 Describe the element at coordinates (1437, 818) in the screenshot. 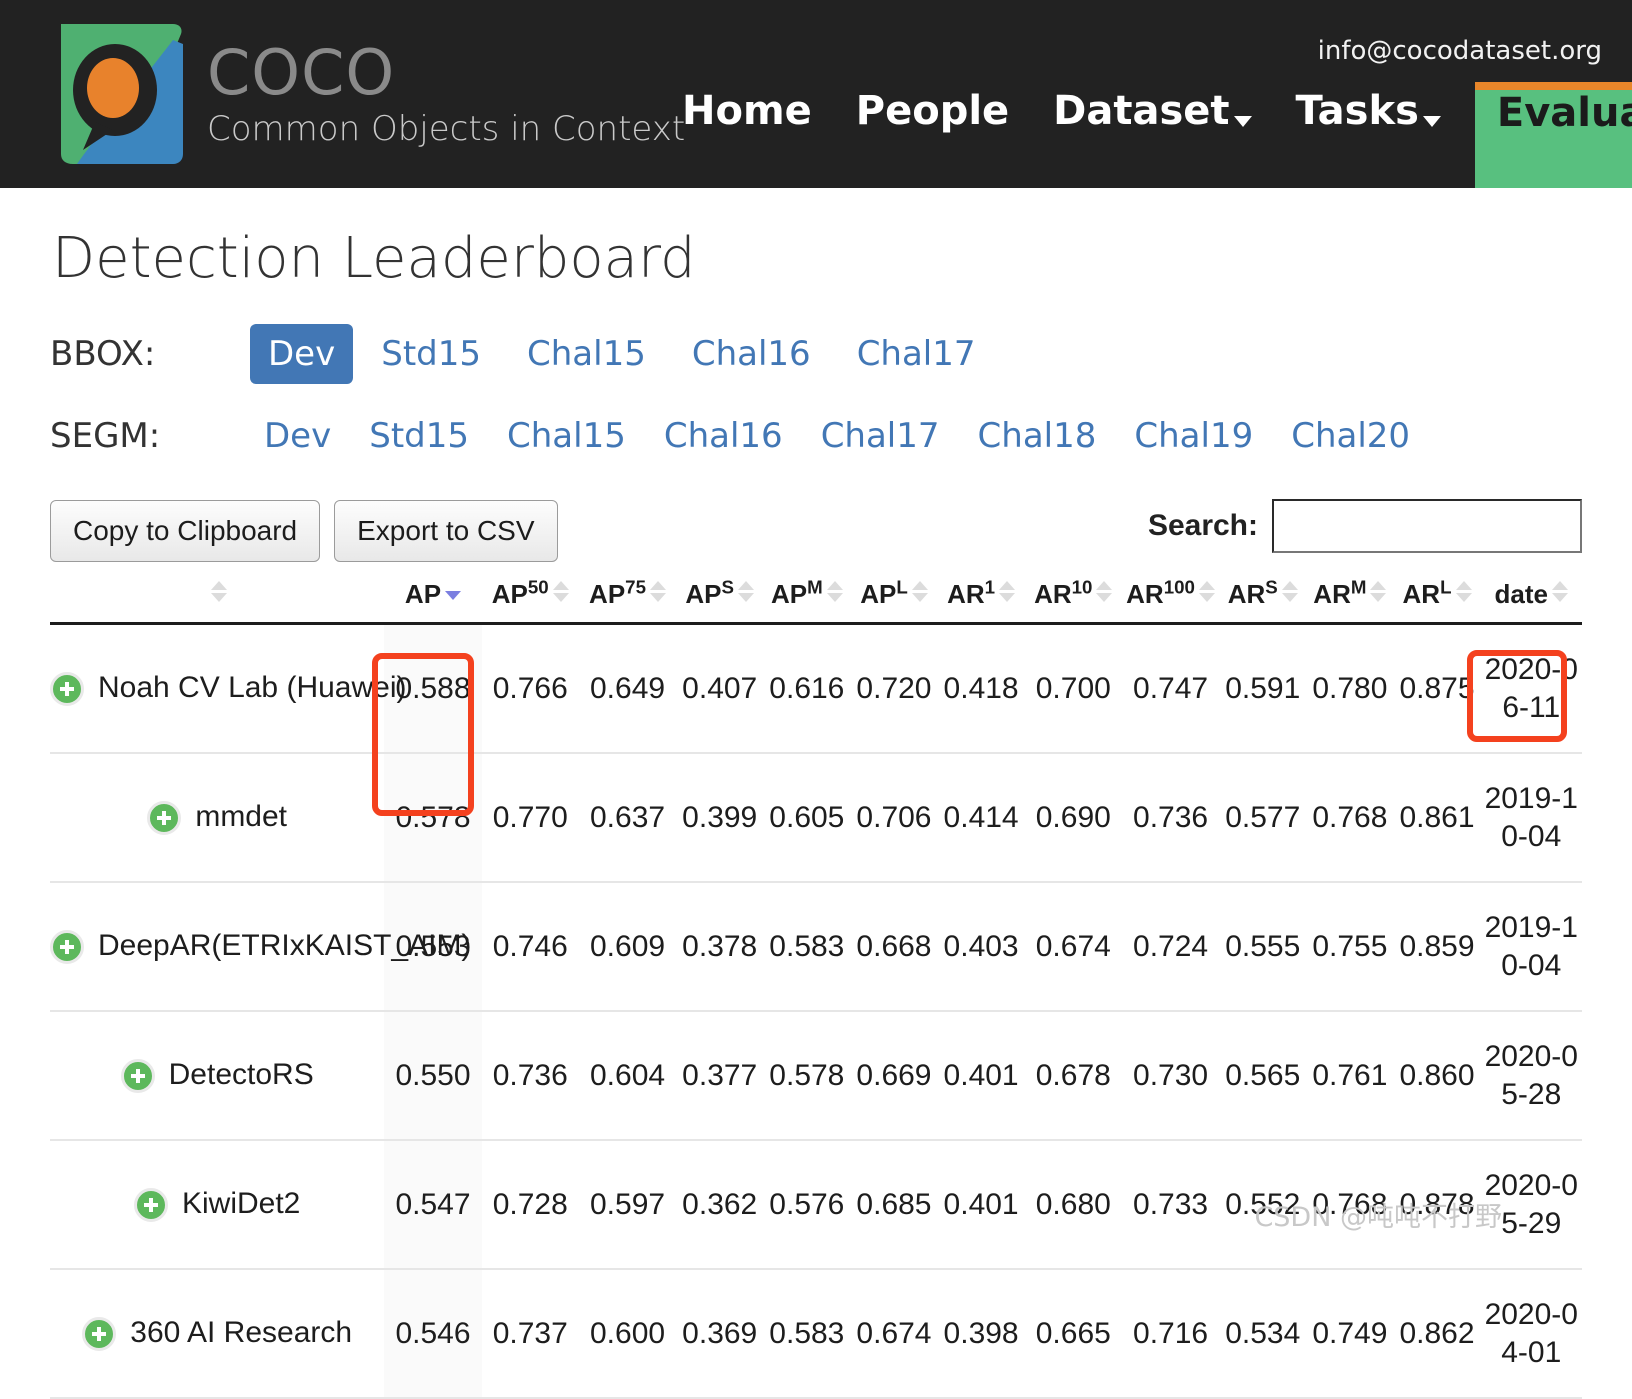

I see `cell-arl: 0.861` at that location.